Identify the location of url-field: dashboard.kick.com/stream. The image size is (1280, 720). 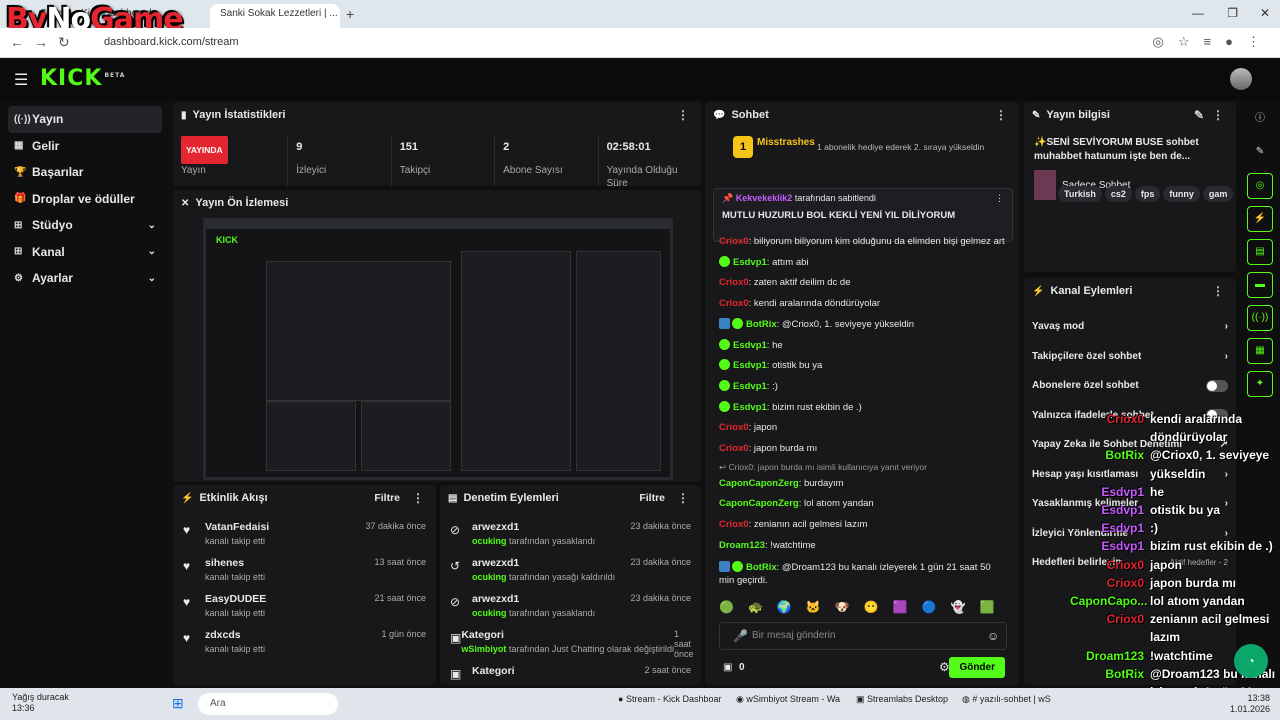
(171, 42).